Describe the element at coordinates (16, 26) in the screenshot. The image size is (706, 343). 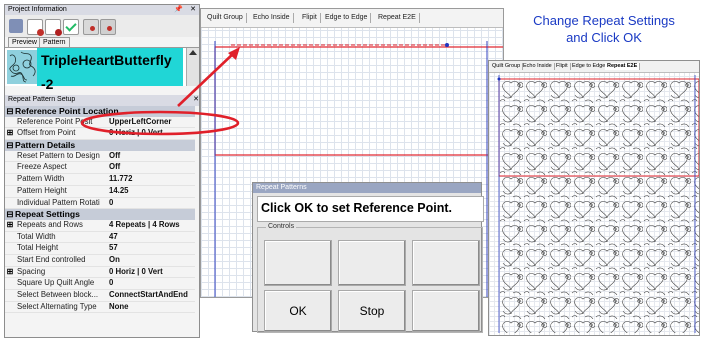
I see `save-icon` at that location.